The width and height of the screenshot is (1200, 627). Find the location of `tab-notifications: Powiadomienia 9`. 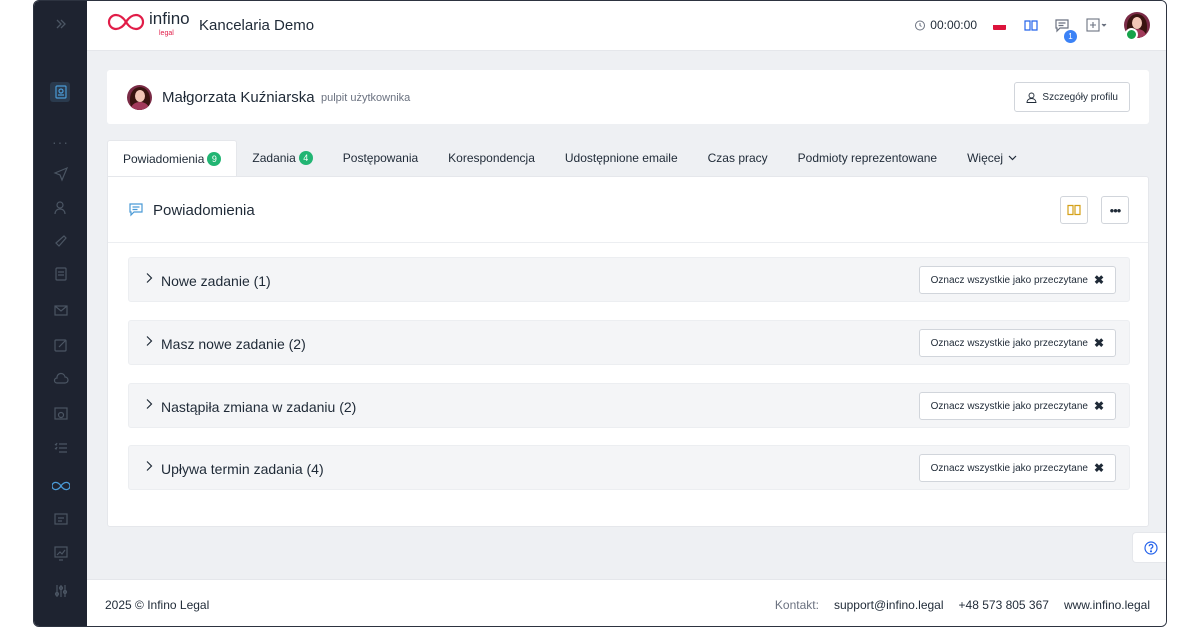

tab-notifications: Powiadomienia 9 is located at coordinates (172, 158).